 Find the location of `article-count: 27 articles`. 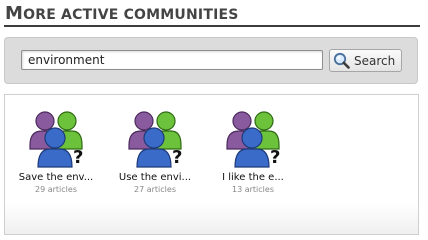

article-count: 27 articles is located at coordinates (155, 189).